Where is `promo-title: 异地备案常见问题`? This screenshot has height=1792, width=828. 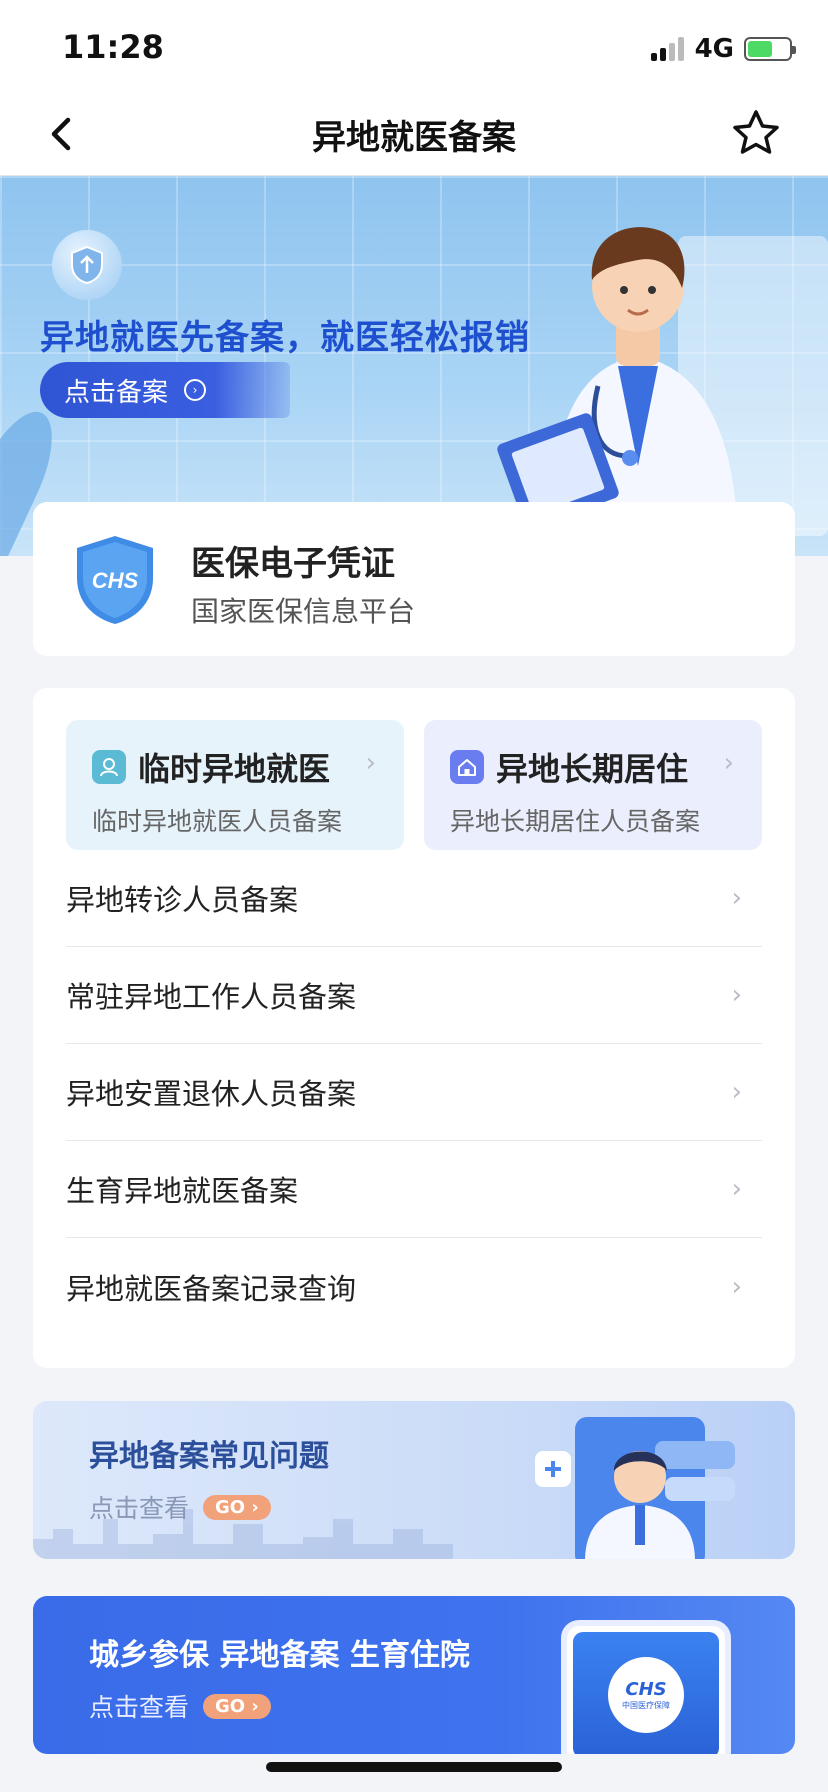
promo-title: 异地备案常见问题 is located at coordinates (209, 1456).